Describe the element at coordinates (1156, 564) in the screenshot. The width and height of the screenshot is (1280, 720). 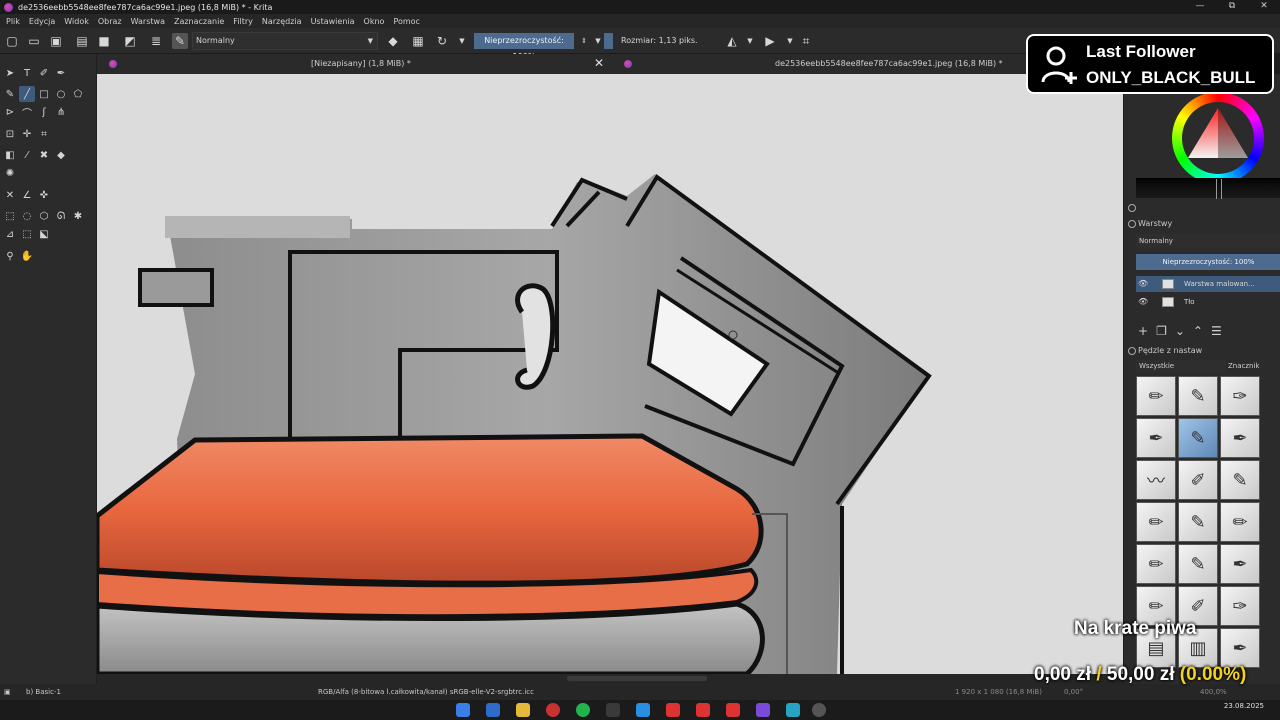
I see `brush-preset-sketch: ✏` at that location.